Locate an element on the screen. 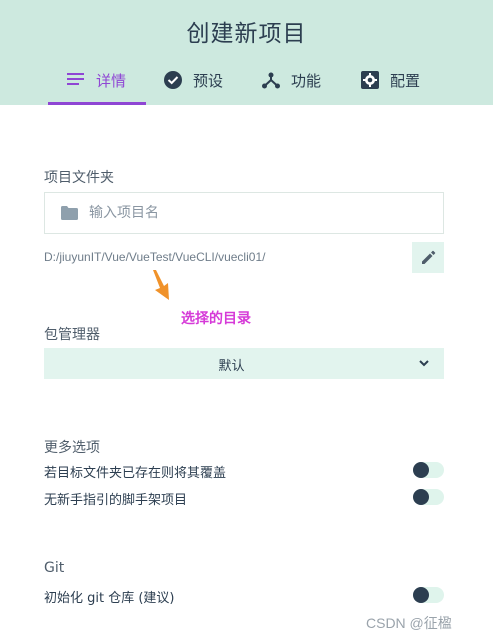 The image size is (493, 641). tab-features-label: 功能 is located at coordinates (306, 81).